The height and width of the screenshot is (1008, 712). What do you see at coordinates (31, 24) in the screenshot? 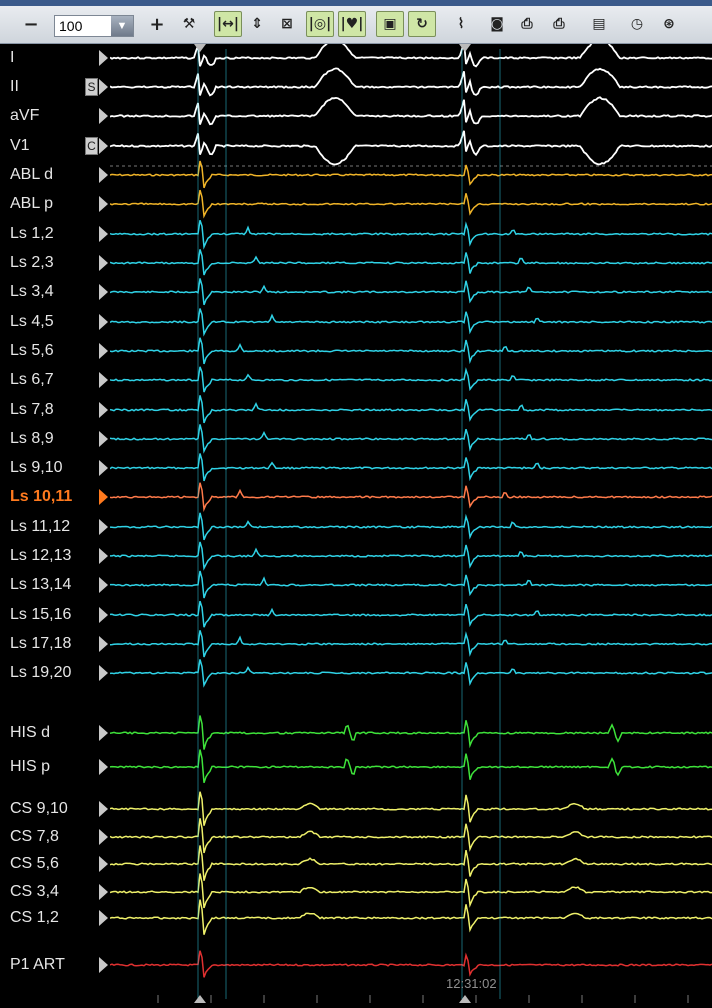
I see `zoom-out-button: −` at bounding box center [31, 24].